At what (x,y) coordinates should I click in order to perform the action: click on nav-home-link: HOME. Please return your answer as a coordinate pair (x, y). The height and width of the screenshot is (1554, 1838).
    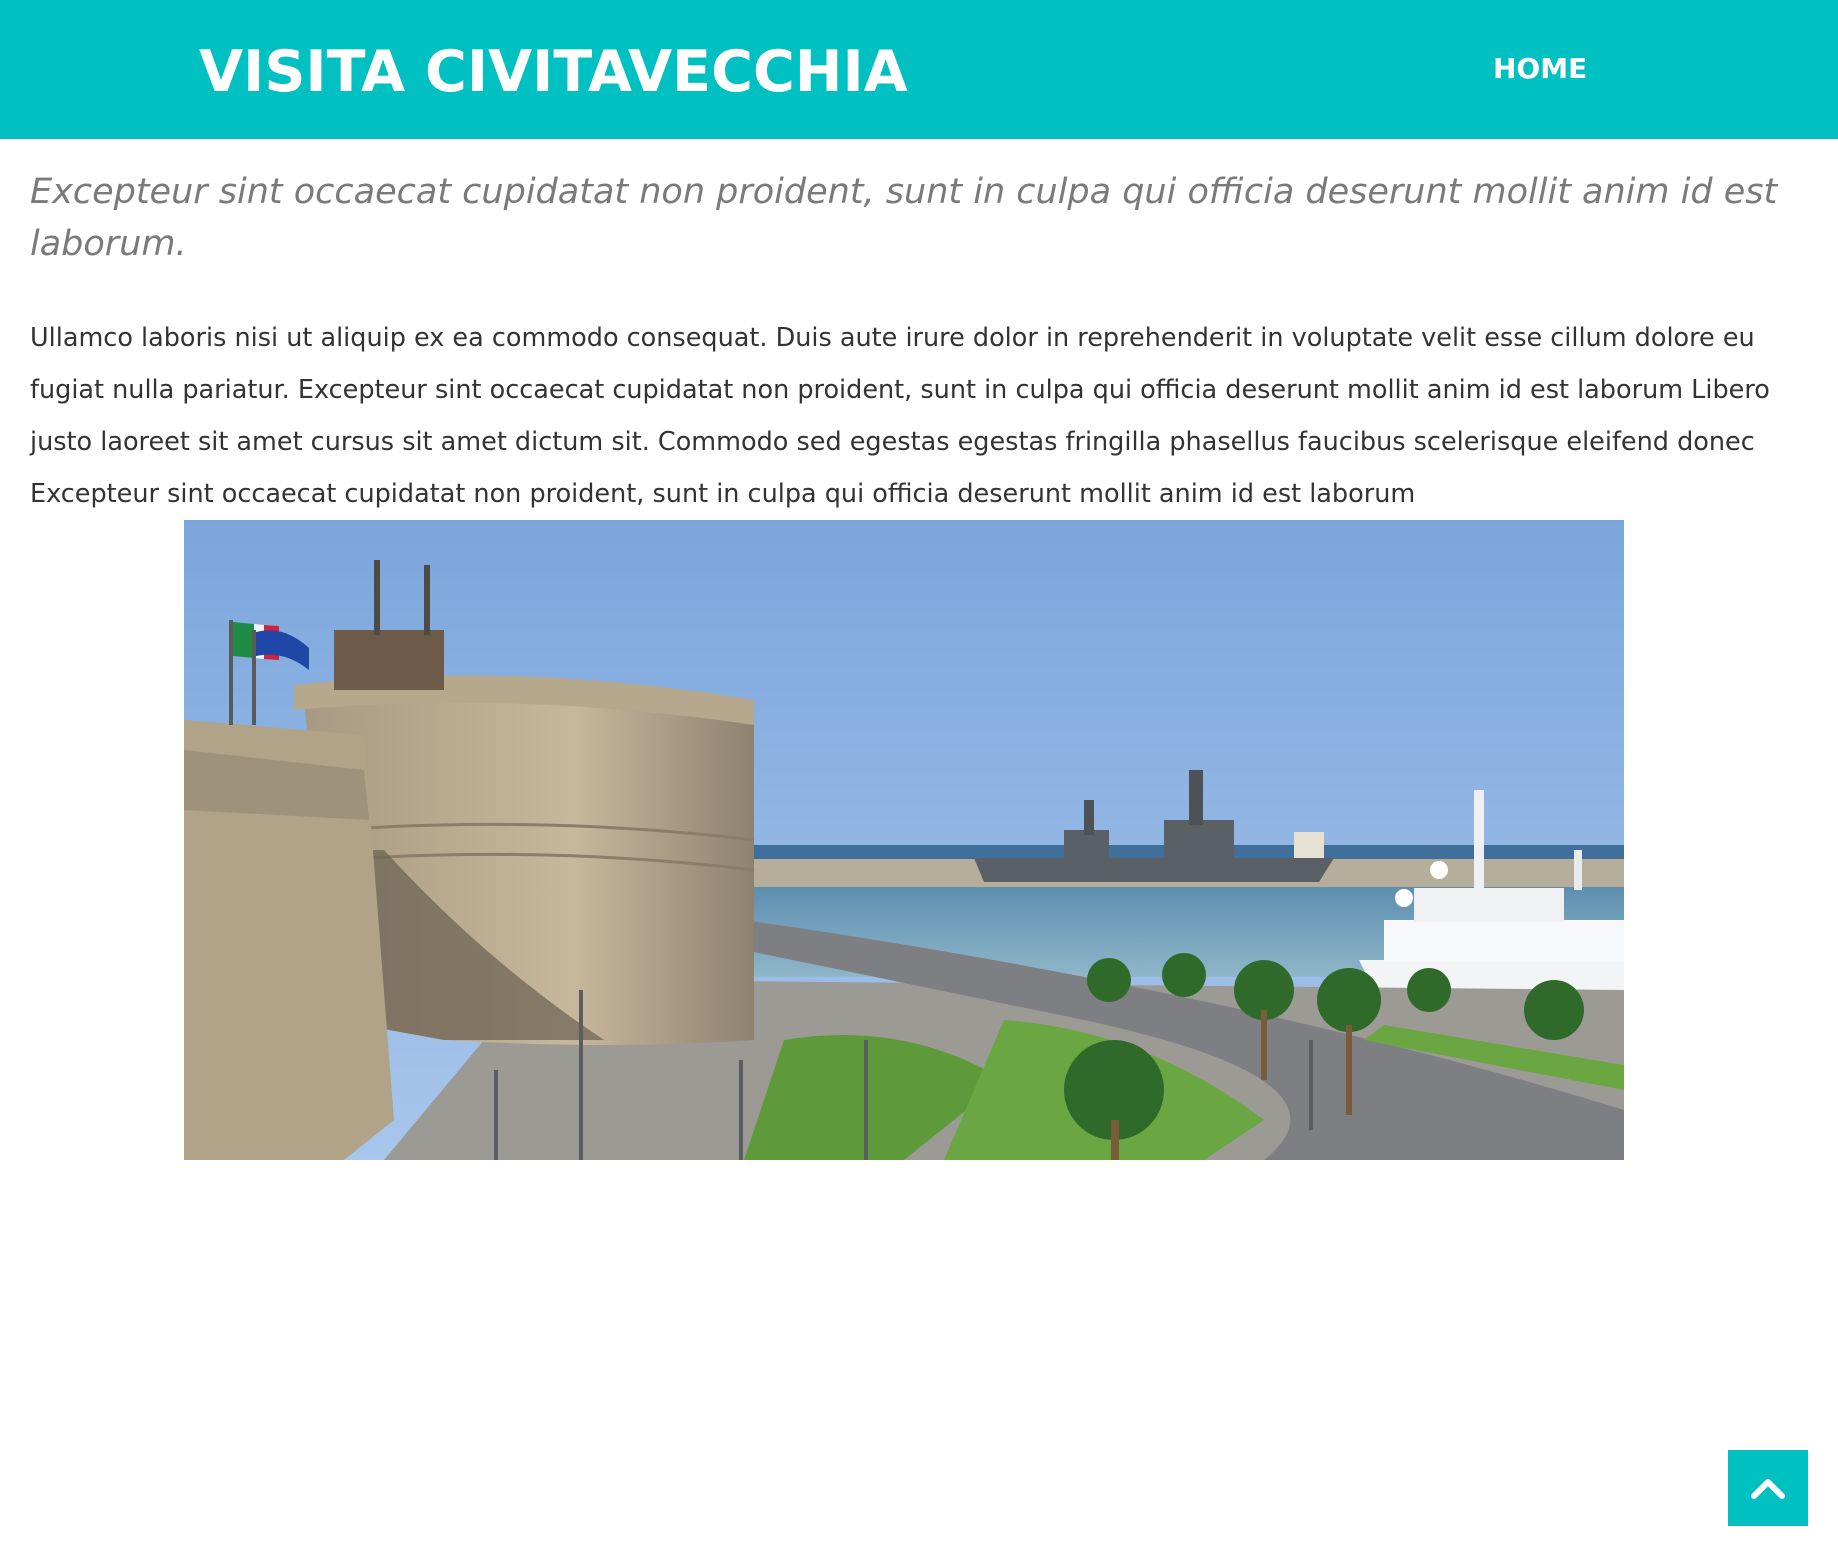
    Looking at the image, I should click on (1540, 69).